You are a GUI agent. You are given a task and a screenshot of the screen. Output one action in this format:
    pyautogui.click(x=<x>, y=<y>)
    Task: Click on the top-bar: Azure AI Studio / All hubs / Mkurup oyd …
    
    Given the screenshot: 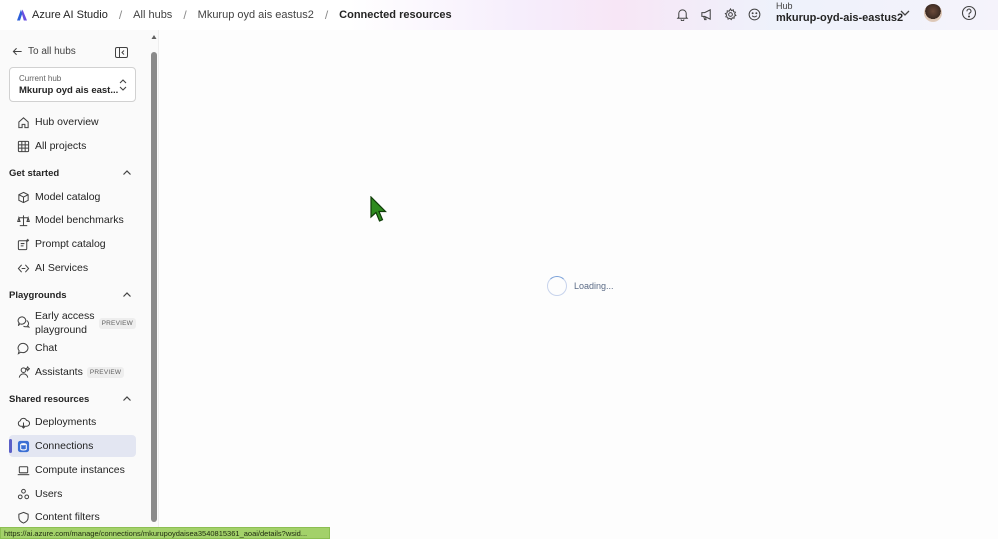 What is the action you would take?
    pyautogui.click(x=499, y=15)
    